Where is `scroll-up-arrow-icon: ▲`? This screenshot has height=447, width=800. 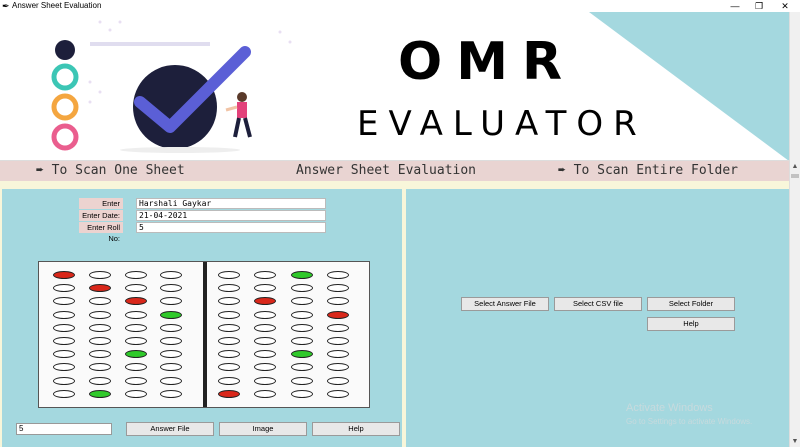 scroll-up-arrow-icon: ▲ is located at coordinates (795, 167).